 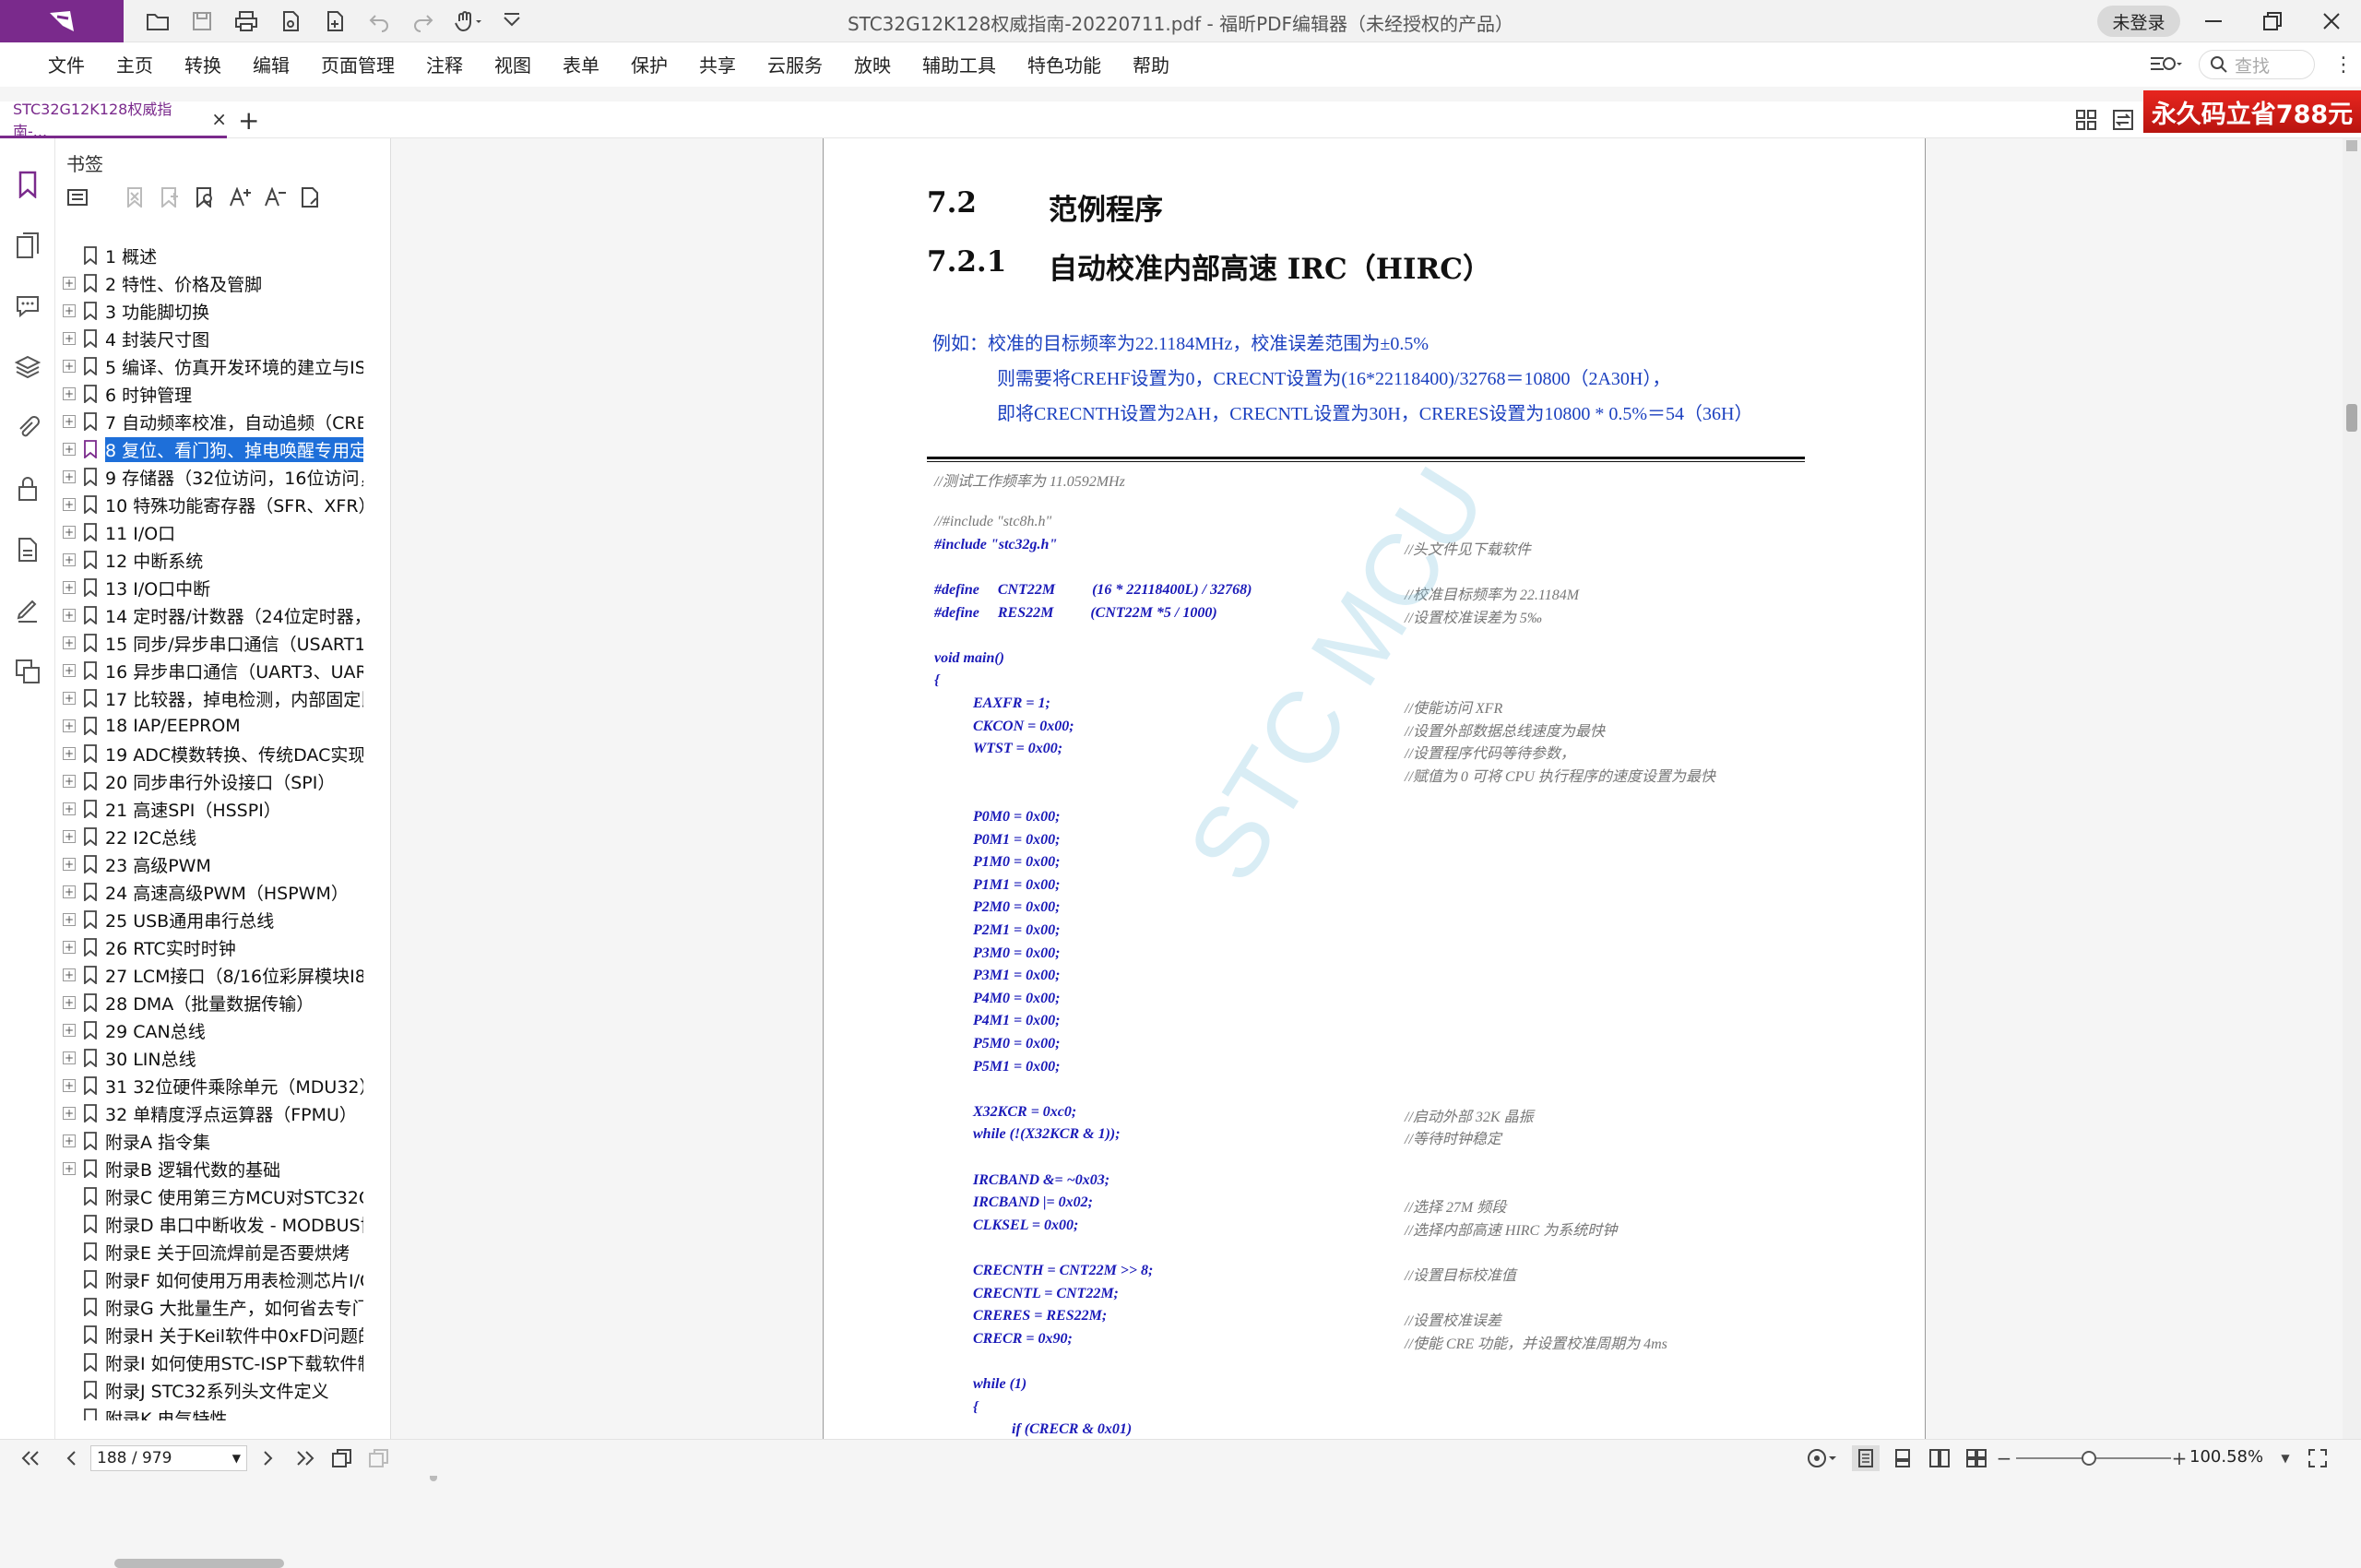 What do you see at coordinates (216, 753) in the screenshot?
I see `bookmark-item: +19 ADC模数转换、传统DAC实现` at bounding box center [216, 753].